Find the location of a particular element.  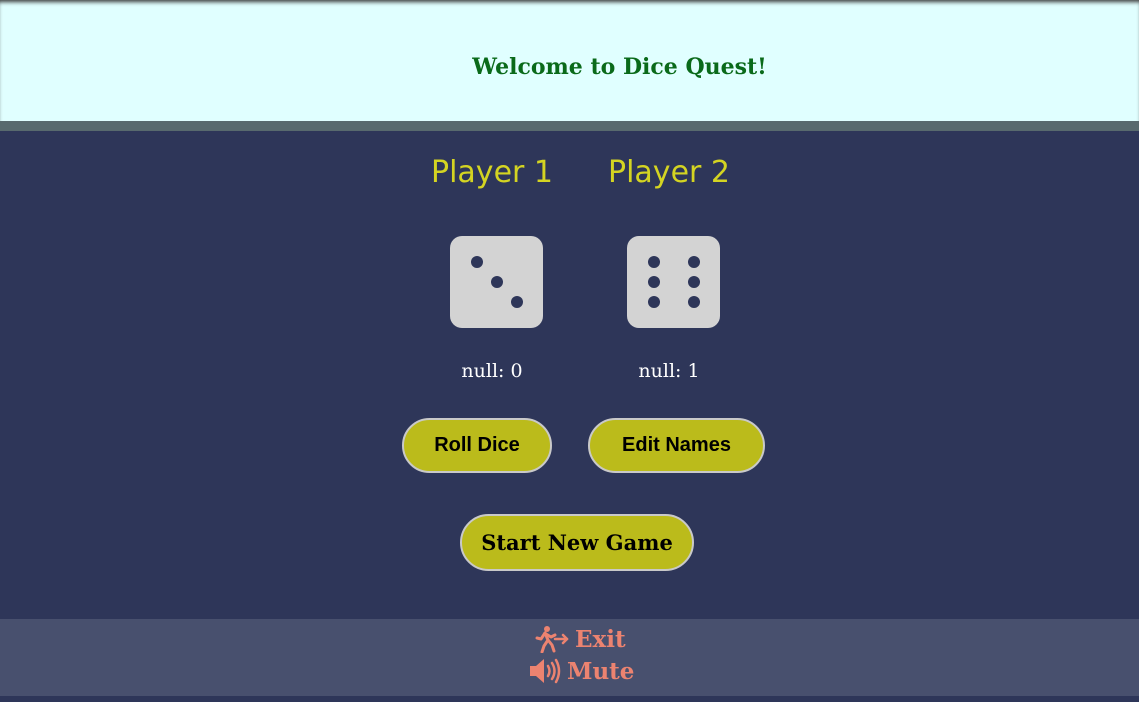

footer: Exit Mute is located at coordinates (569, 657).